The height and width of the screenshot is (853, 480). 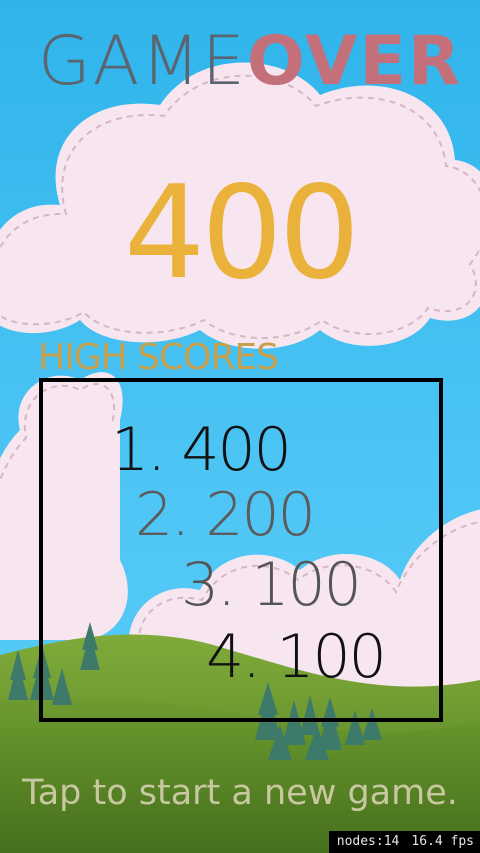 What do you see at coordinates (225, 515) in the screenshot?
I see `high-score-row-2: 2. 200` at bounding box center [225, 515].